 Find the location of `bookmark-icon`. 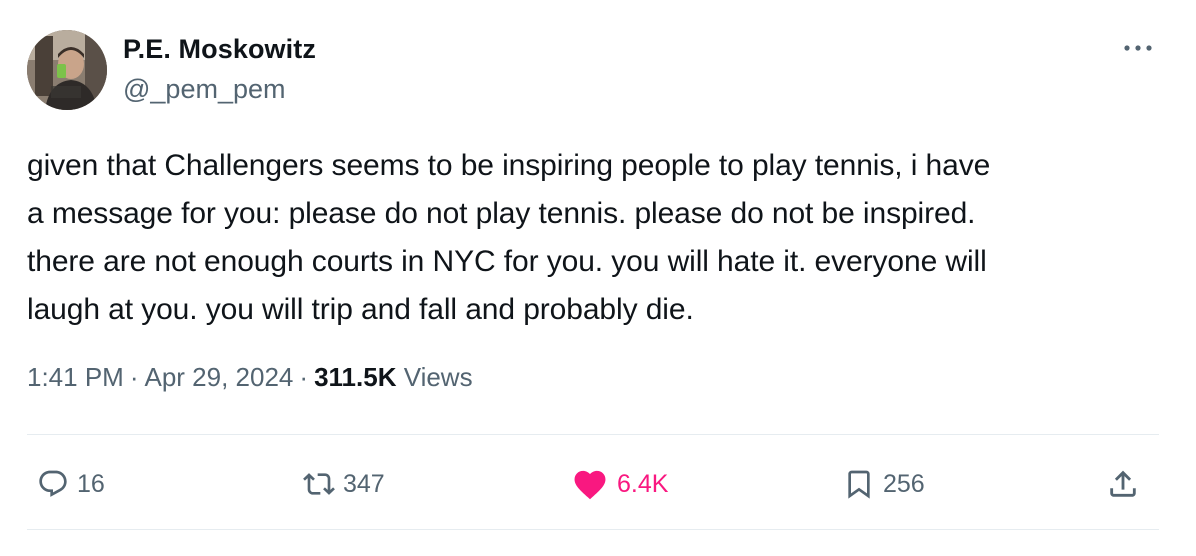

bookmark-icon is located at coordinates (859, 484).